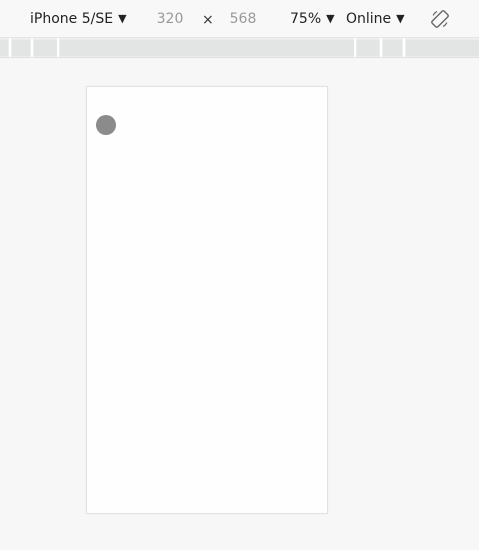 Image resolution: width=479 pixels, height=550 pixels. I want to click on media-query-ruler, so click(239, 48).